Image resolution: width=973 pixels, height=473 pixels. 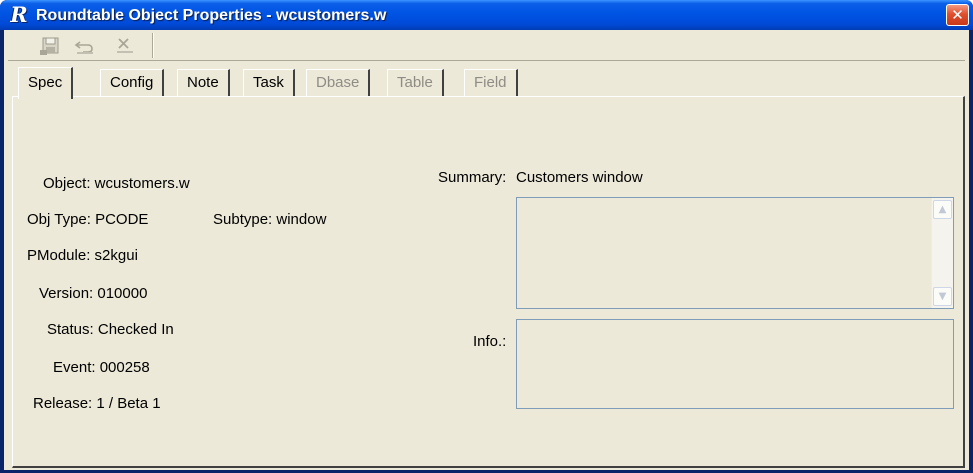 I want to click on close-button: ✕, so click(x=957, y=15).